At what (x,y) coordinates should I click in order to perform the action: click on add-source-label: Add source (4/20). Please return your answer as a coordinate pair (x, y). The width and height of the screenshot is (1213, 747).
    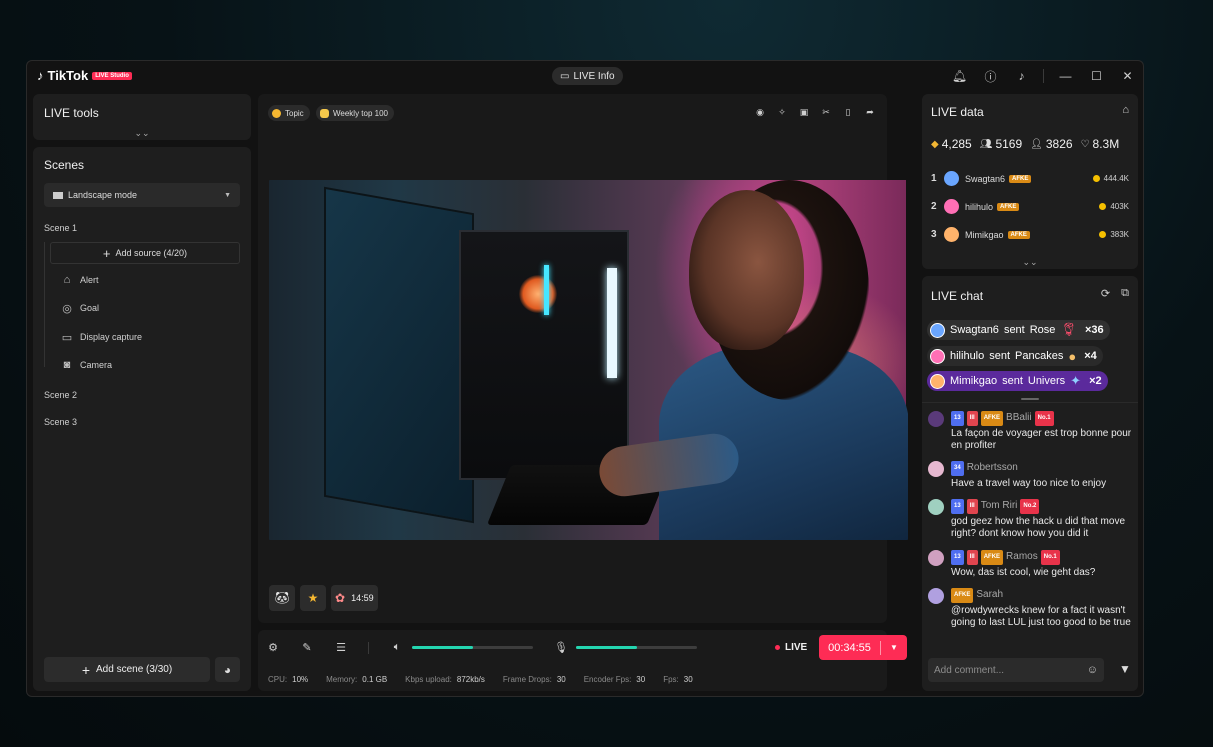
    Looking at the image, I should click on (151, 253).